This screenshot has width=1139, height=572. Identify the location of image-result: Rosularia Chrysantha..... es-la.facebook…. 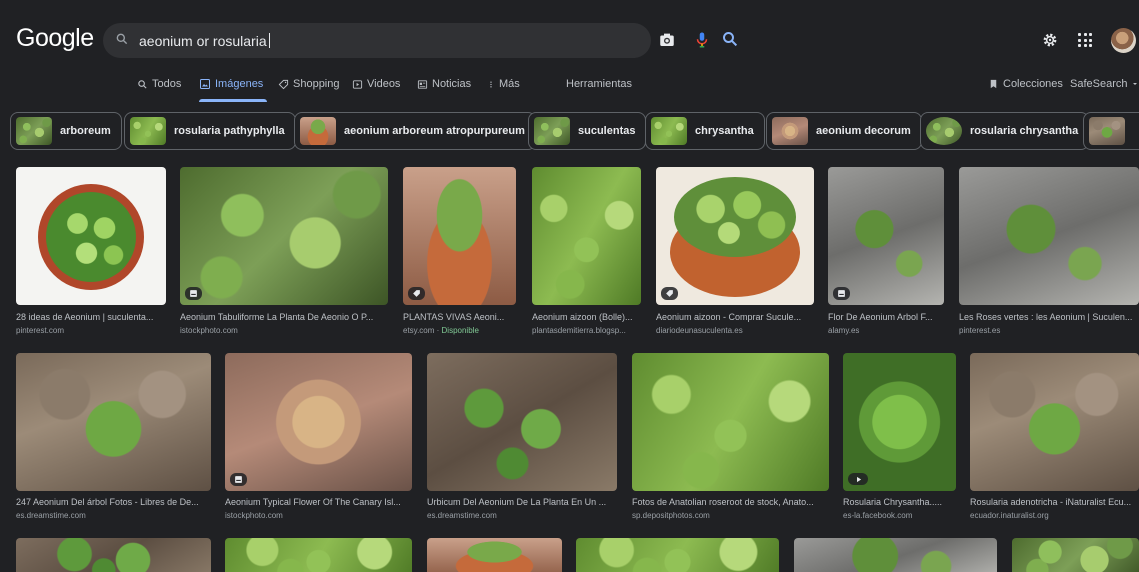
(899, 438).